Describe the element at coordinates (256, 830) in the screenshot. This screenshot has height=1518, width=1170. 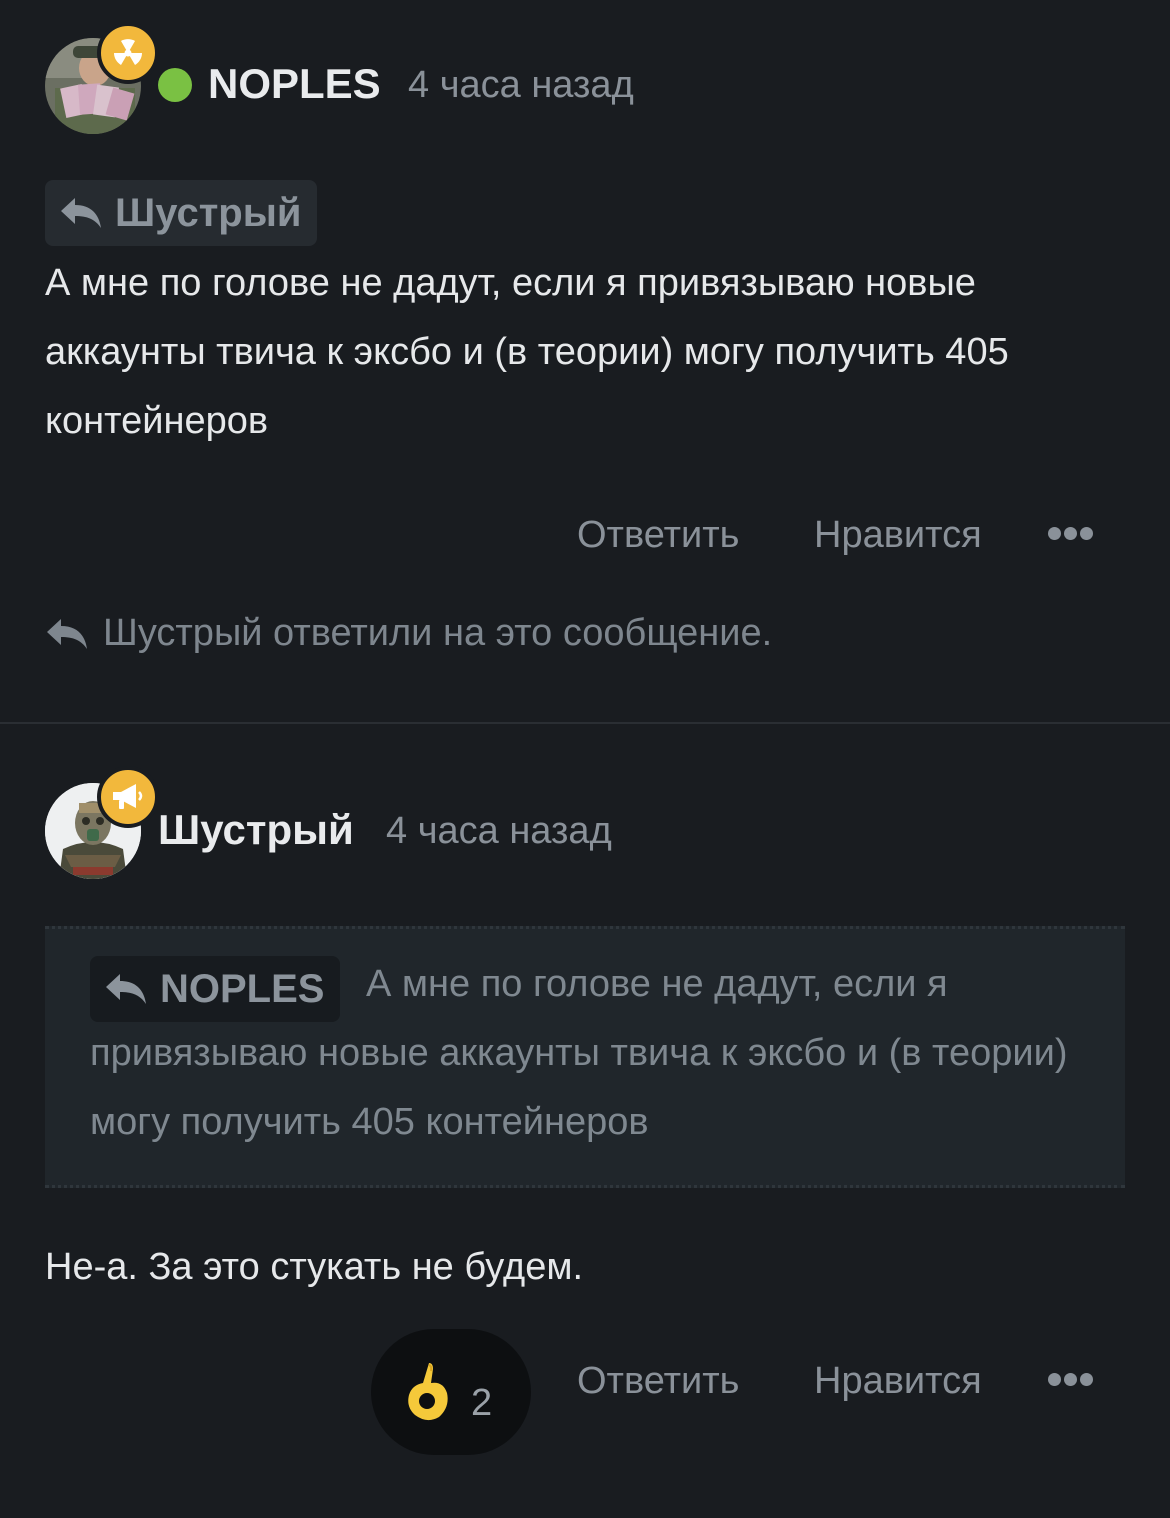
I see `author-name: Шустрый` at that location.